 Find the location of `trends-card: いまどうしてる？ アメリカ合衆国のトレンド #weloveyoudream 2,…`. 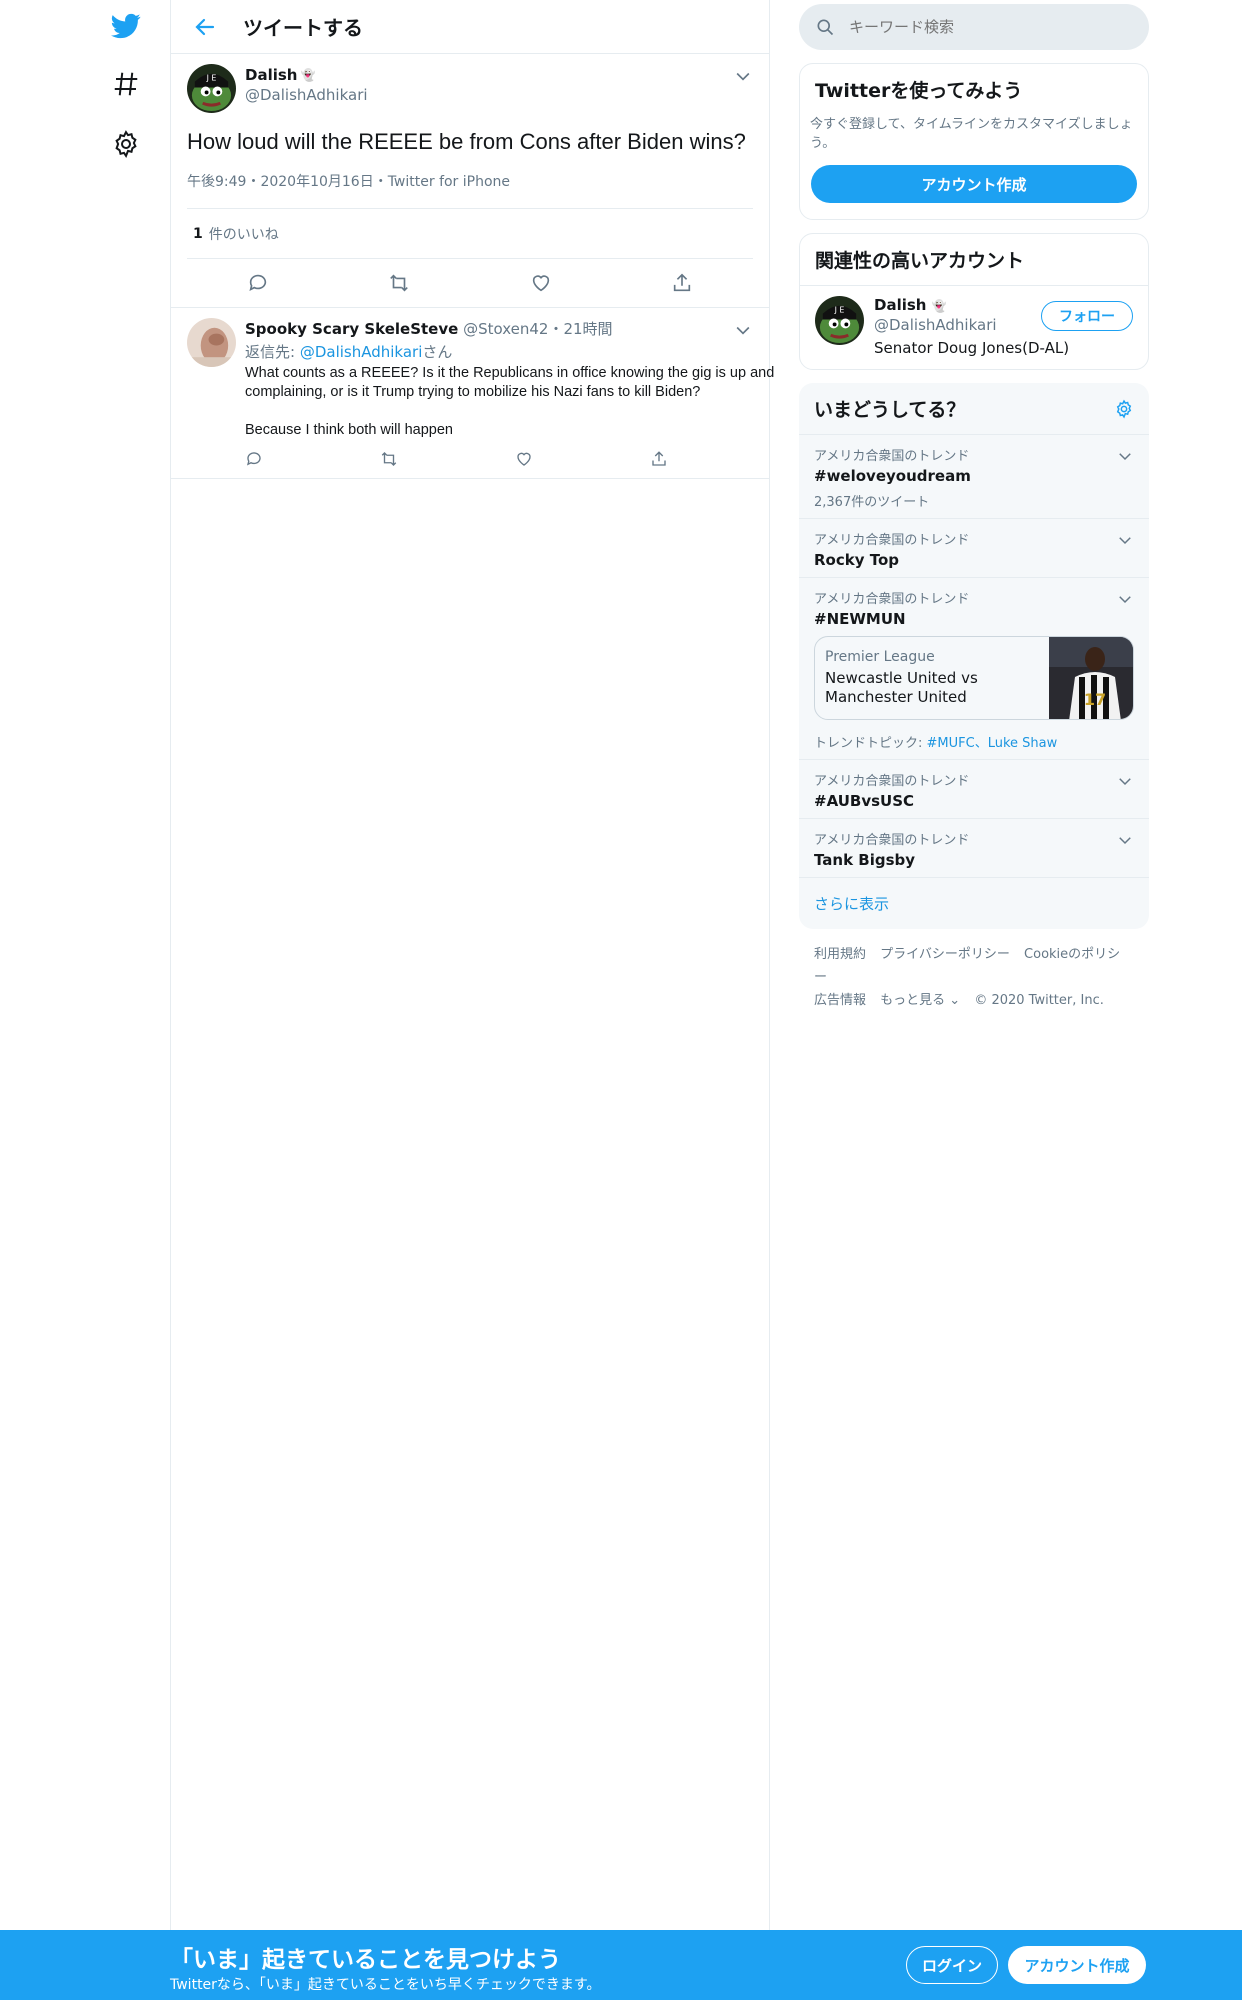

trends-card: いまどうしてる？ アメリカ合衆国のトレンド #weloveyoudream 2,… is located at coordinates (974, 656).